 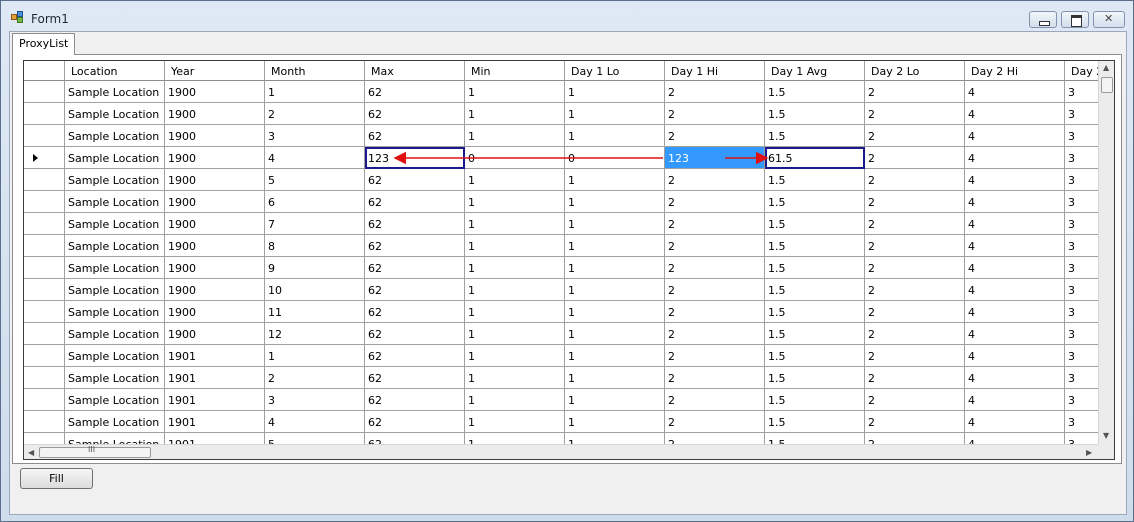 What do you see at coordinates (44, 71) in the screenshot?
I see `top-left-header-cell` at bounding box center [44, 71].